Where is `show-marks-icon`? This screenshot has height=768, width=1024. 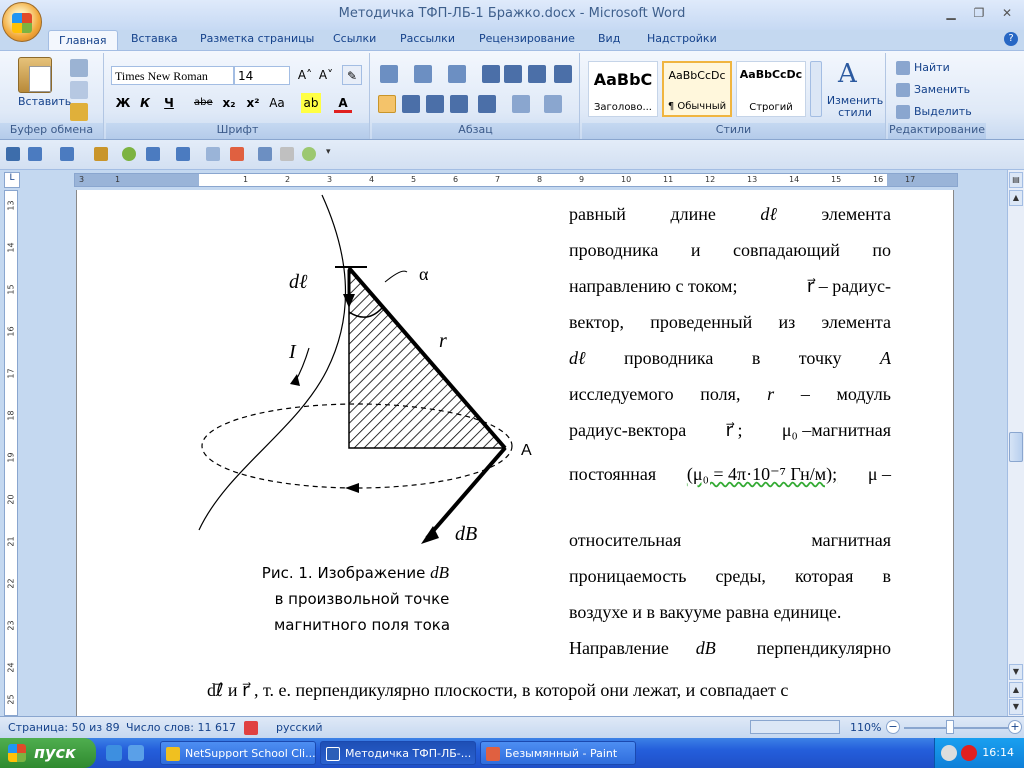 show-marks-icon is located at coordinates (563, 74).